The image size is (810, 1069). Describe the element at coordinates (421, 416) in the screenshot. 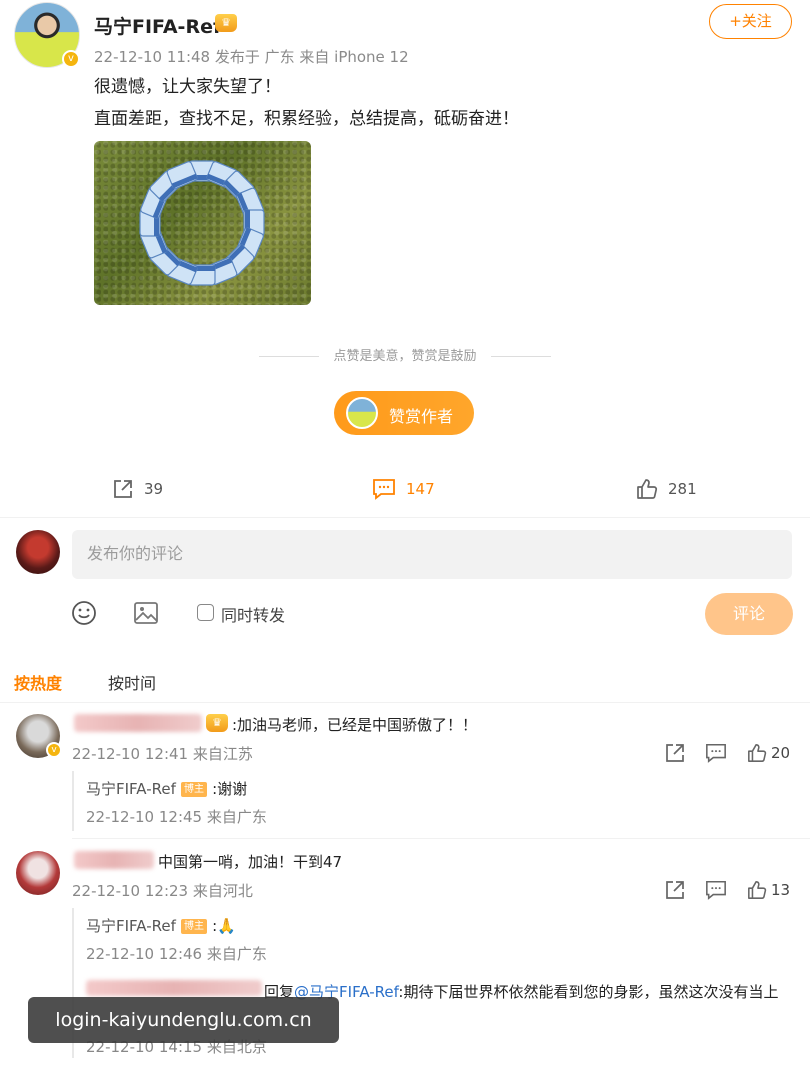

I see `reward-button-label: 赞赏作者` at that location.